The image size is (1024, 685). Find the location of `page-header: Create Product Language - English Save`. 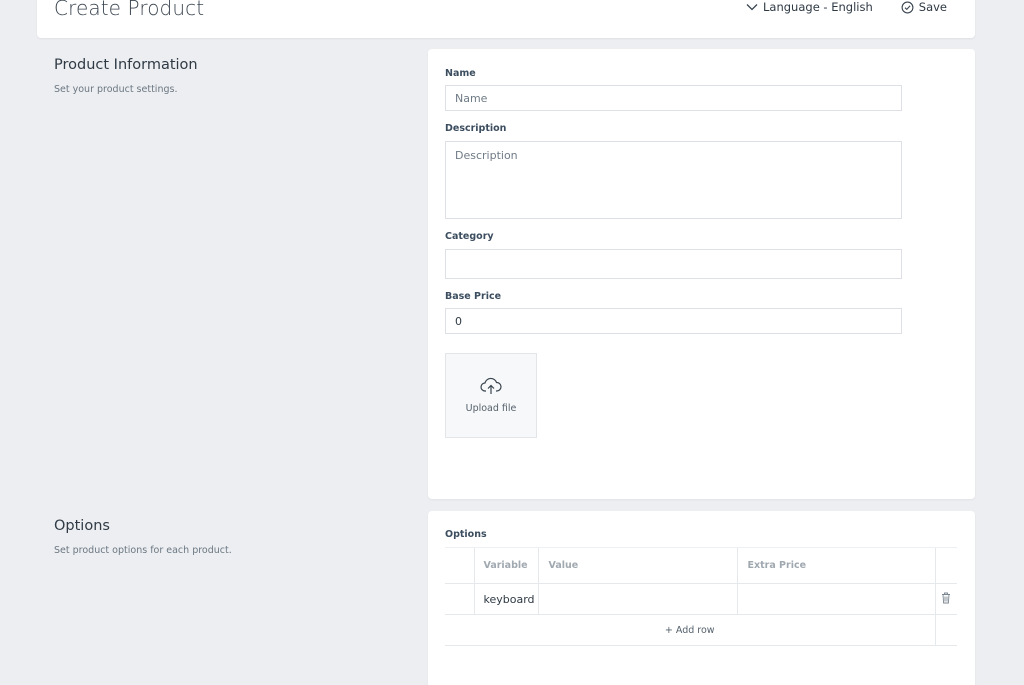

page-header: Create Product Language - English Save is located at coordinates (506, 19).